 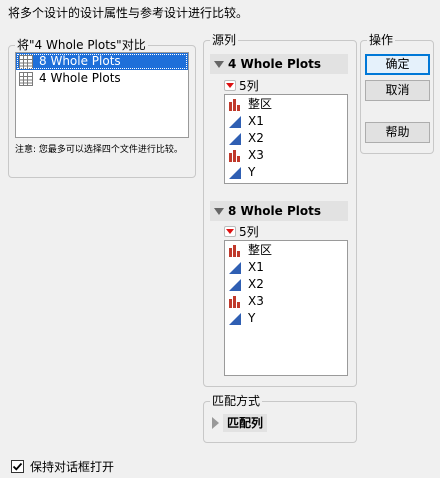 I want to click on compare-item-8-whole-plots: 8 Whole Plots, so click(x=102, y=61).